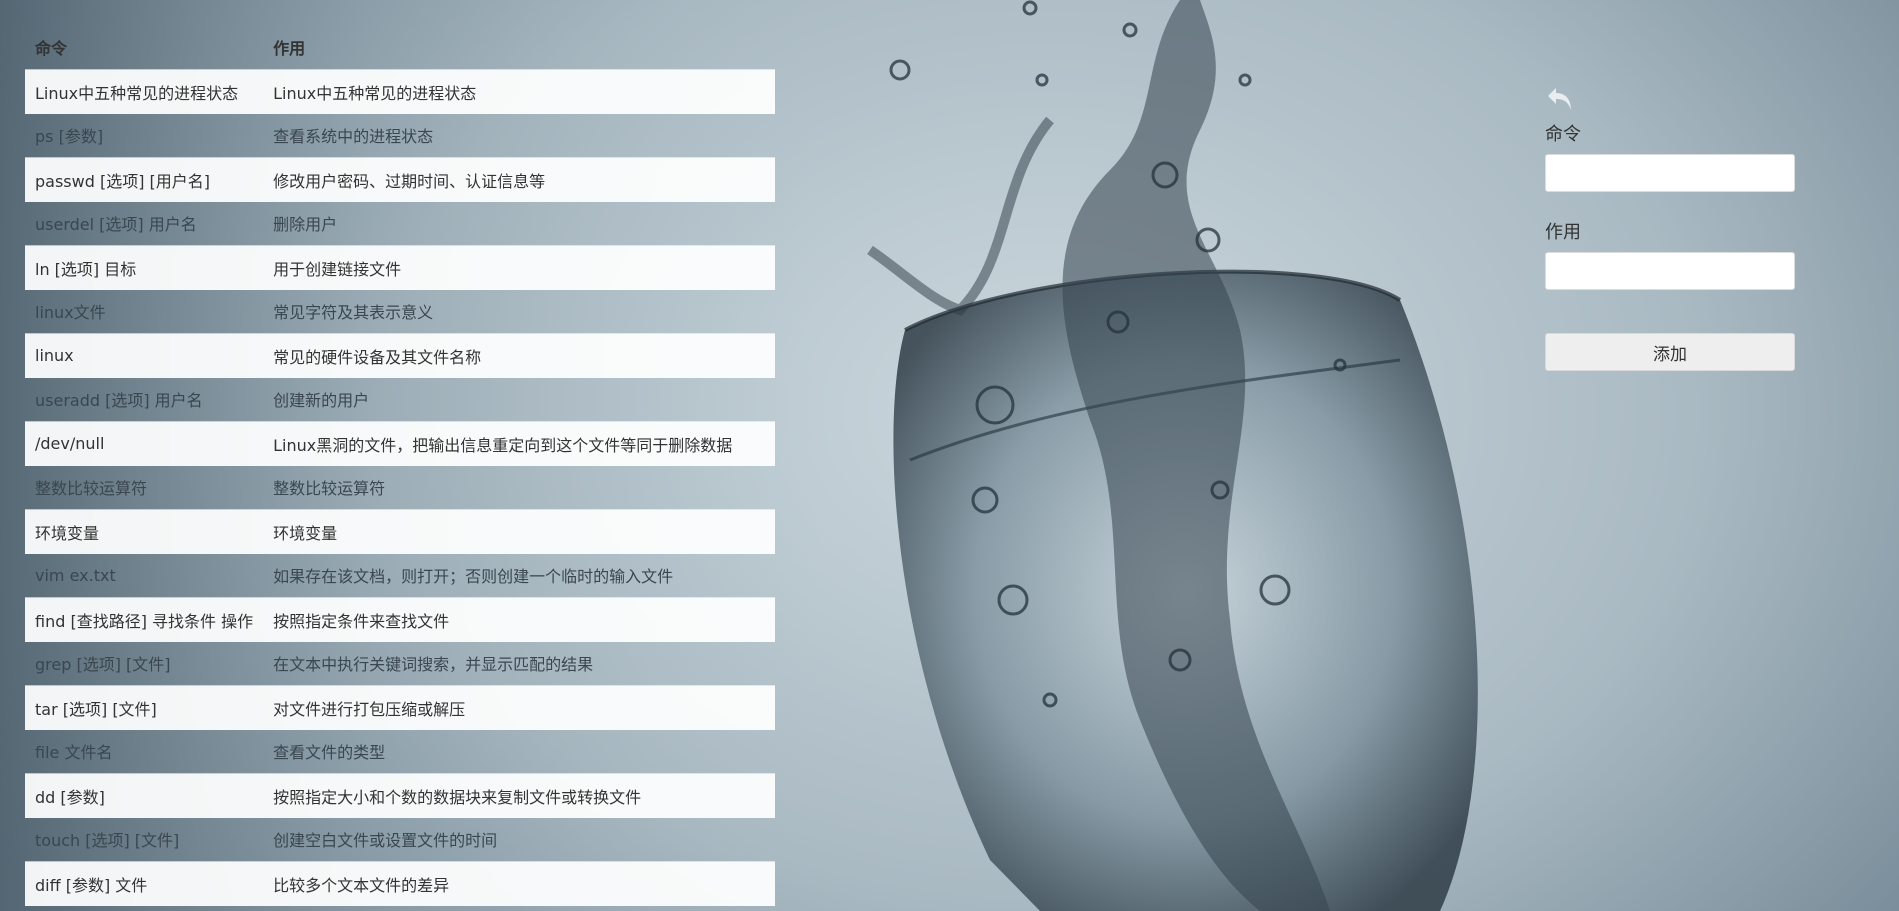 Image resolution: width=1899 pixels, height=911 pixels. Describe the element at coordinates (473, 577) in the screenshot. I see `usage-cell: 如果存在该文档，则打开；否则创建一个临时的输入文件` at that location.